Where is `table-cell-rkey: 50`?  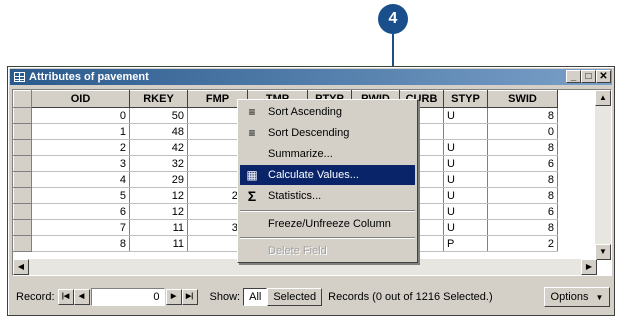
table-cell-rkey: 50 is located at coordinates (158, 115).